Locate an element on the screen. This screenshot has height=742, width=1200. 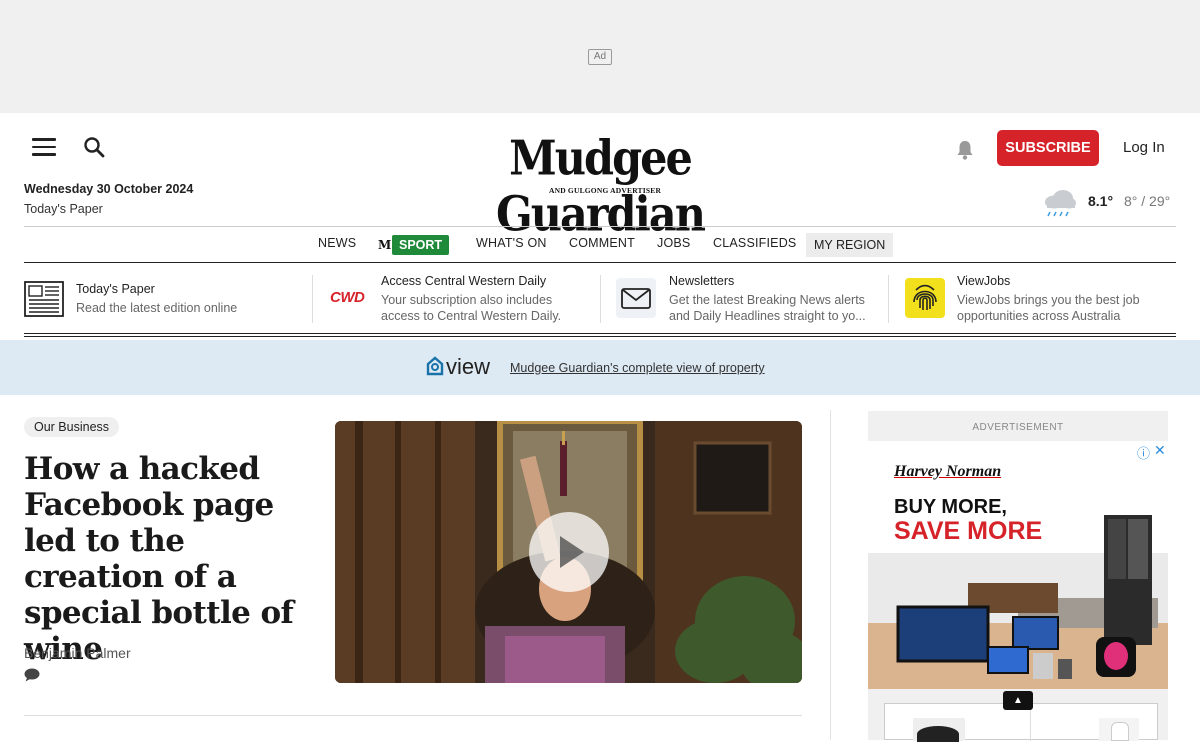
promo-title: Newsletters is located at coordinates (702, 281).